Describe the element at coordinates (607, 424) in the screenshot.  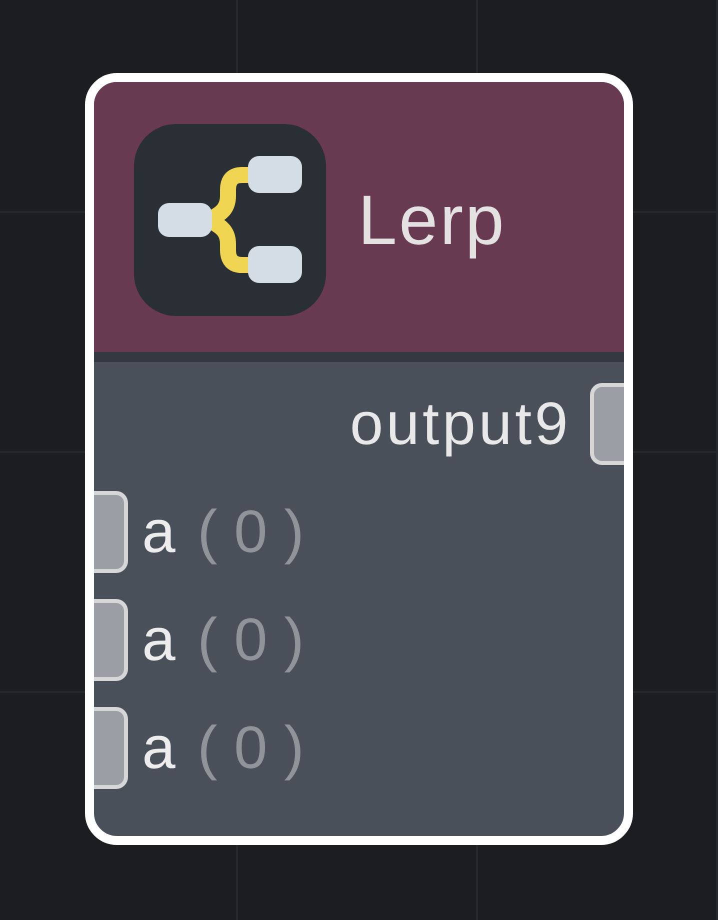
I see `output-port` at that location.